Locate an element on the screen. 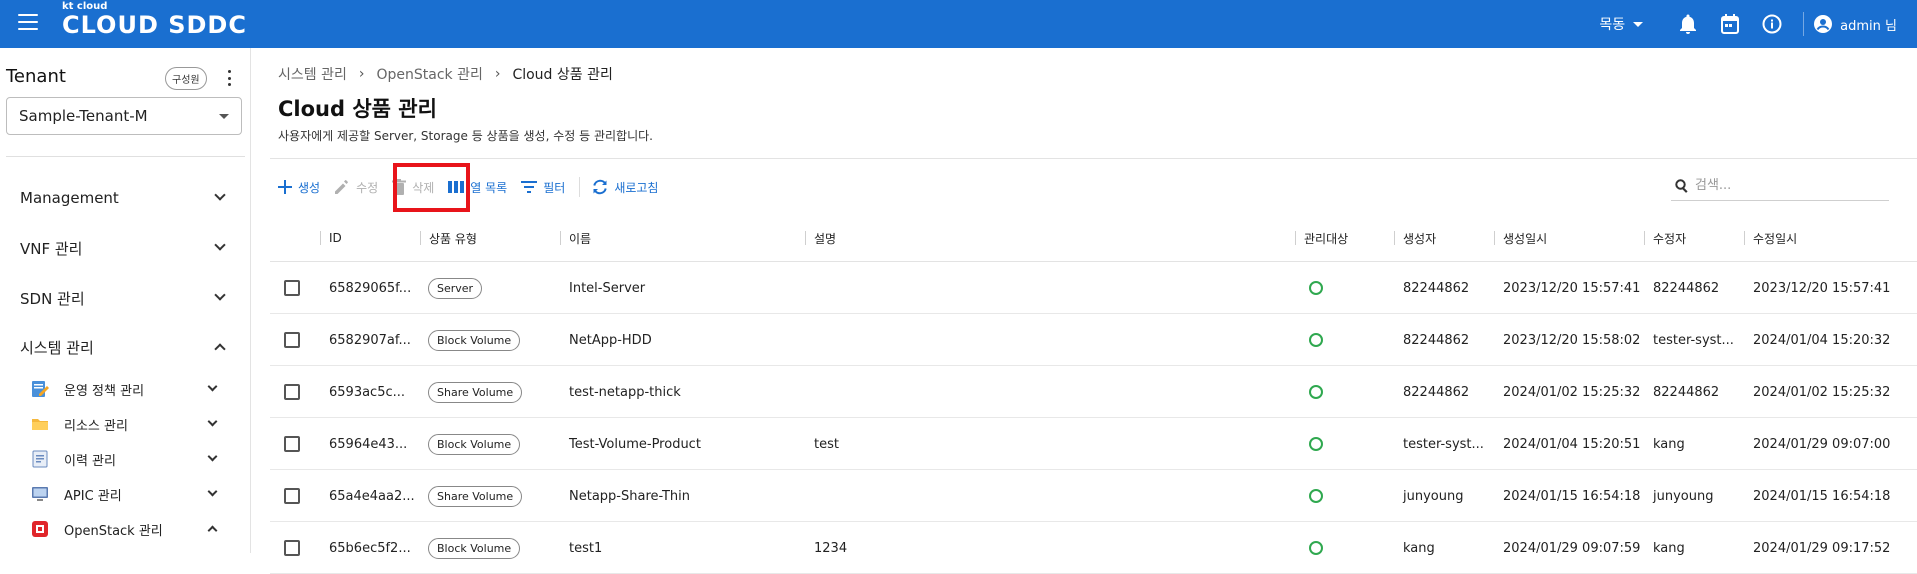 This screenshot has width=1917, height=574. cell-modifier: 82244862 is located at coordinates (1686, 288).